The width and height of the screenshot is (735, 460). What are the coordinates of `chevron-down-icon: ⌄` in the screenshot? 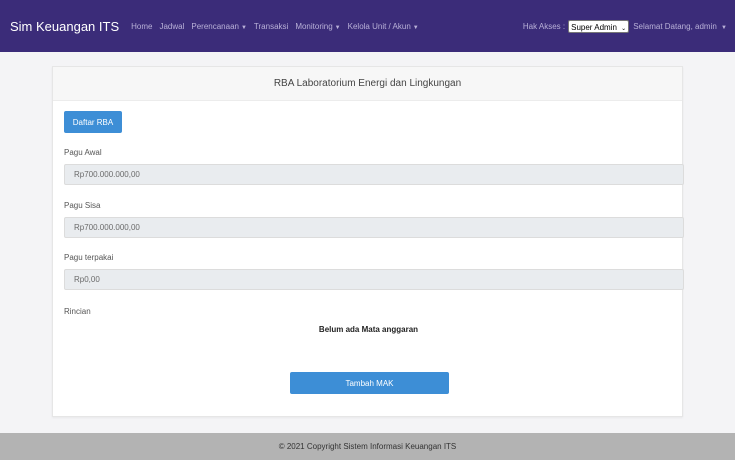 It's located at (624, 28).